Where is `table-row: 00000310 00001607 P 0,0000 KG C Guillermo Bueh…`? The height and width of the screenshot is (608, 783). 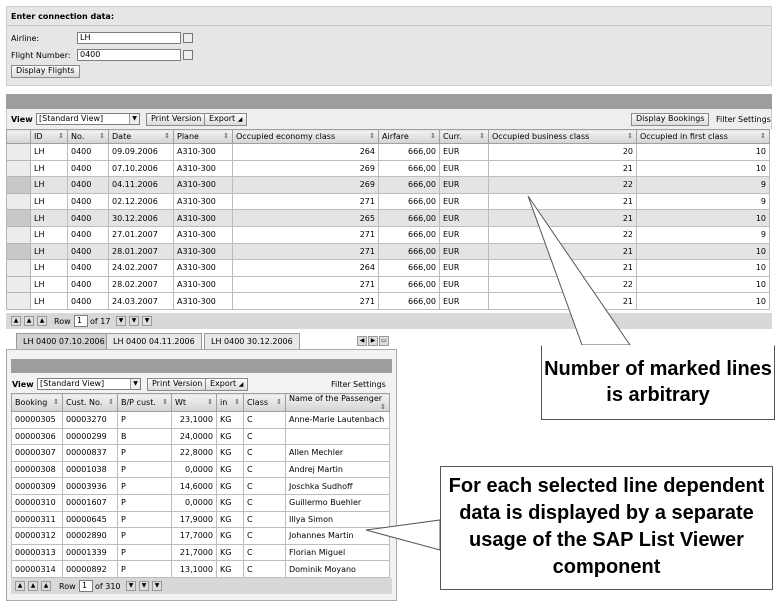
table-row: 00000310 00001607 P 0,0000 KG C Guillermo Bueh… is located at coordinates (200, 502).